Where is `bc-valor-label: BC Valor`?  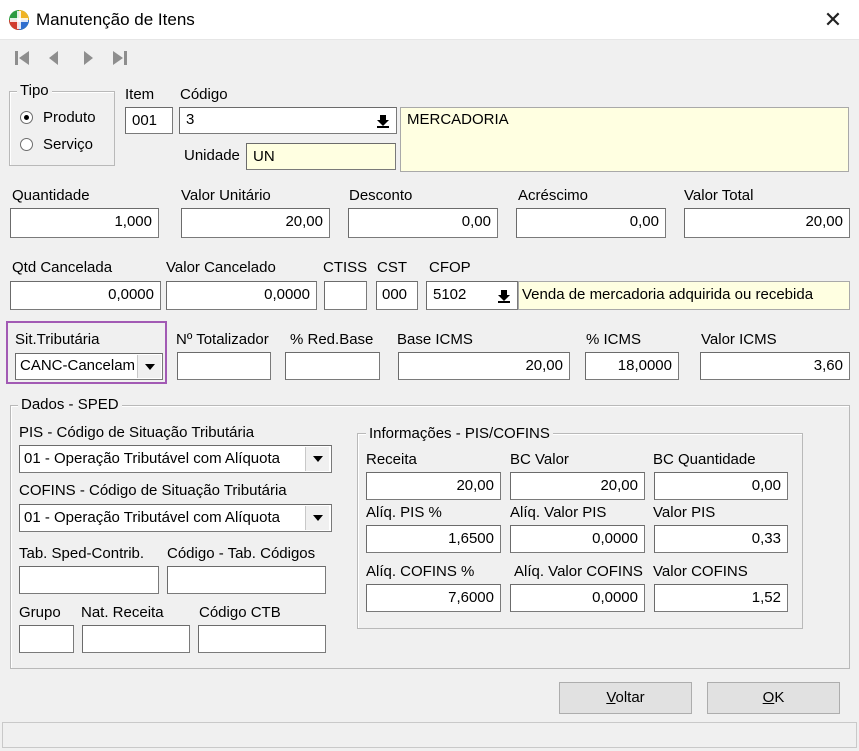
bc-valor-label: BC Valor is located at coordinates (539, 459).